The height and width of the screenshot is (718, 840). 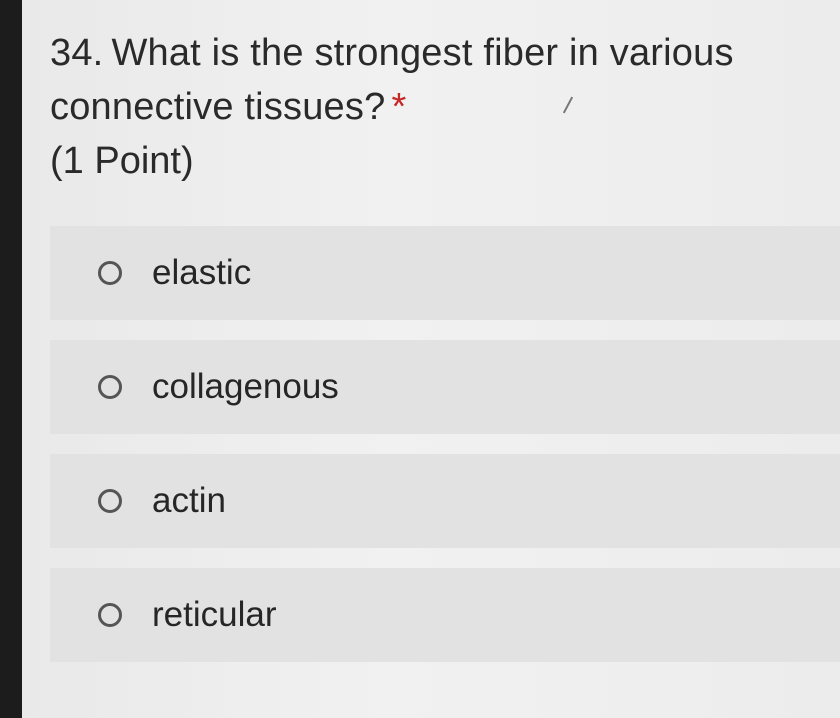 I want to click on option-actin: actin, so click(x=445, y=501).